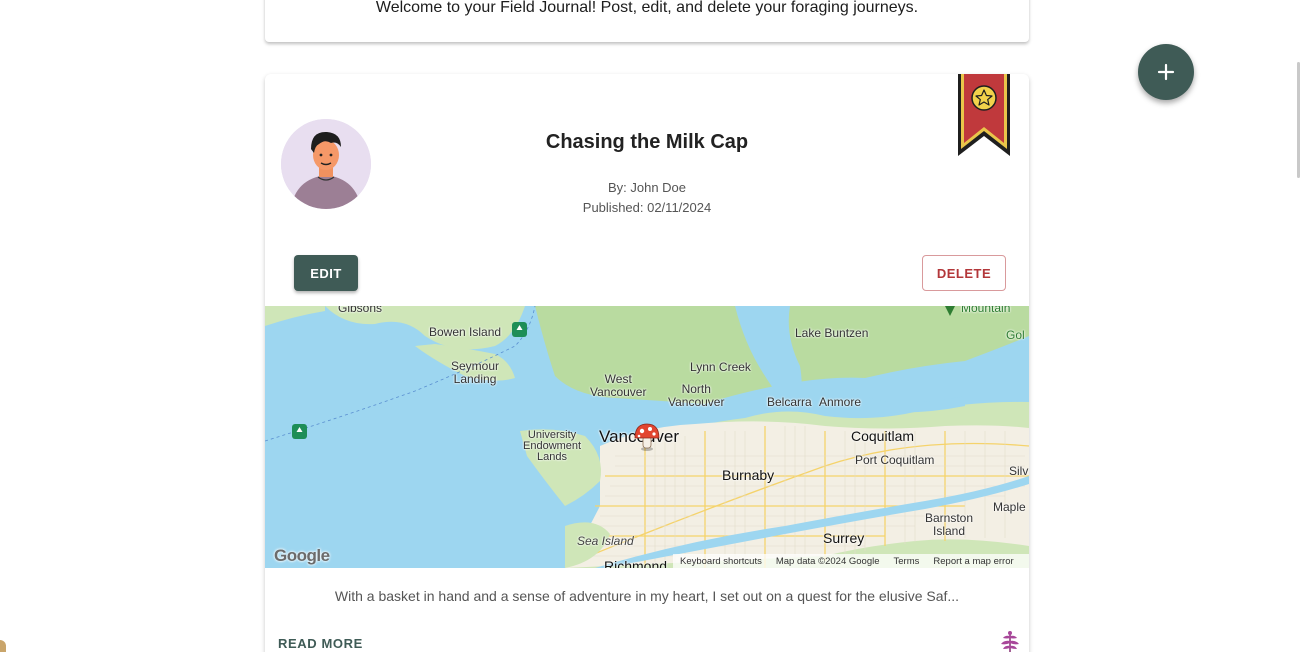 The height and width of the screenshot is (652, 1300). What do you see at coordinates (696, 395) in the screenshot?
I see `map-label-north-vancouver: North Vancouver` at bounding box center [696, 395].